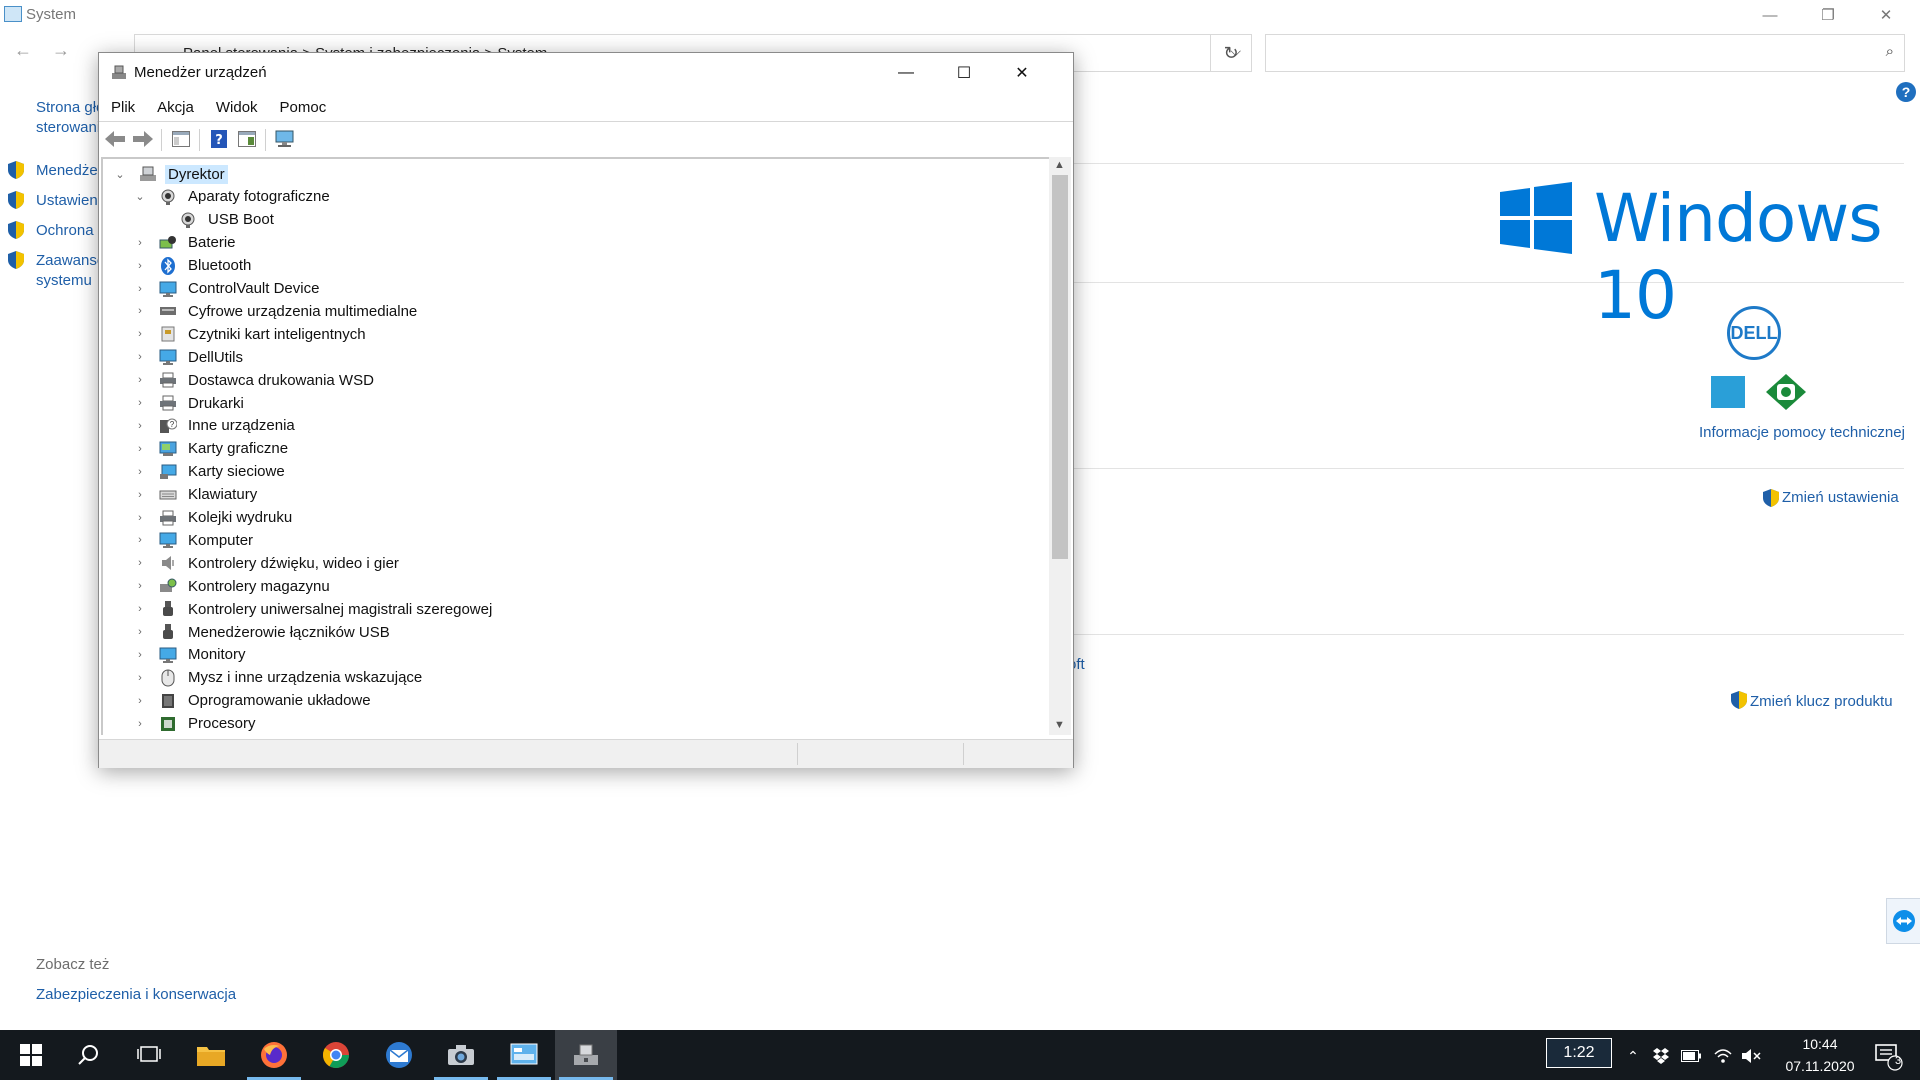  I want to click on properties-button, so click(247, 139).